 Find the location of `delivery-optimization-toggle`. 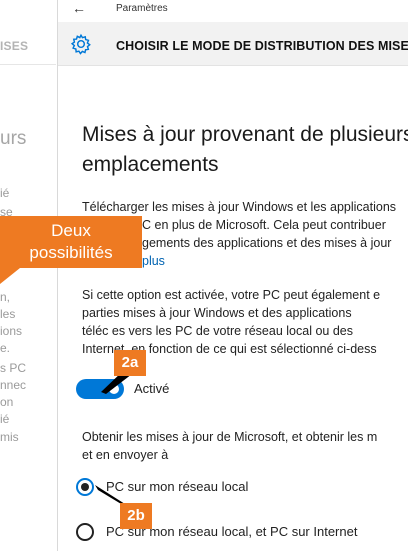

delivery-optimization-toggle is located at coordinates (100, 389).